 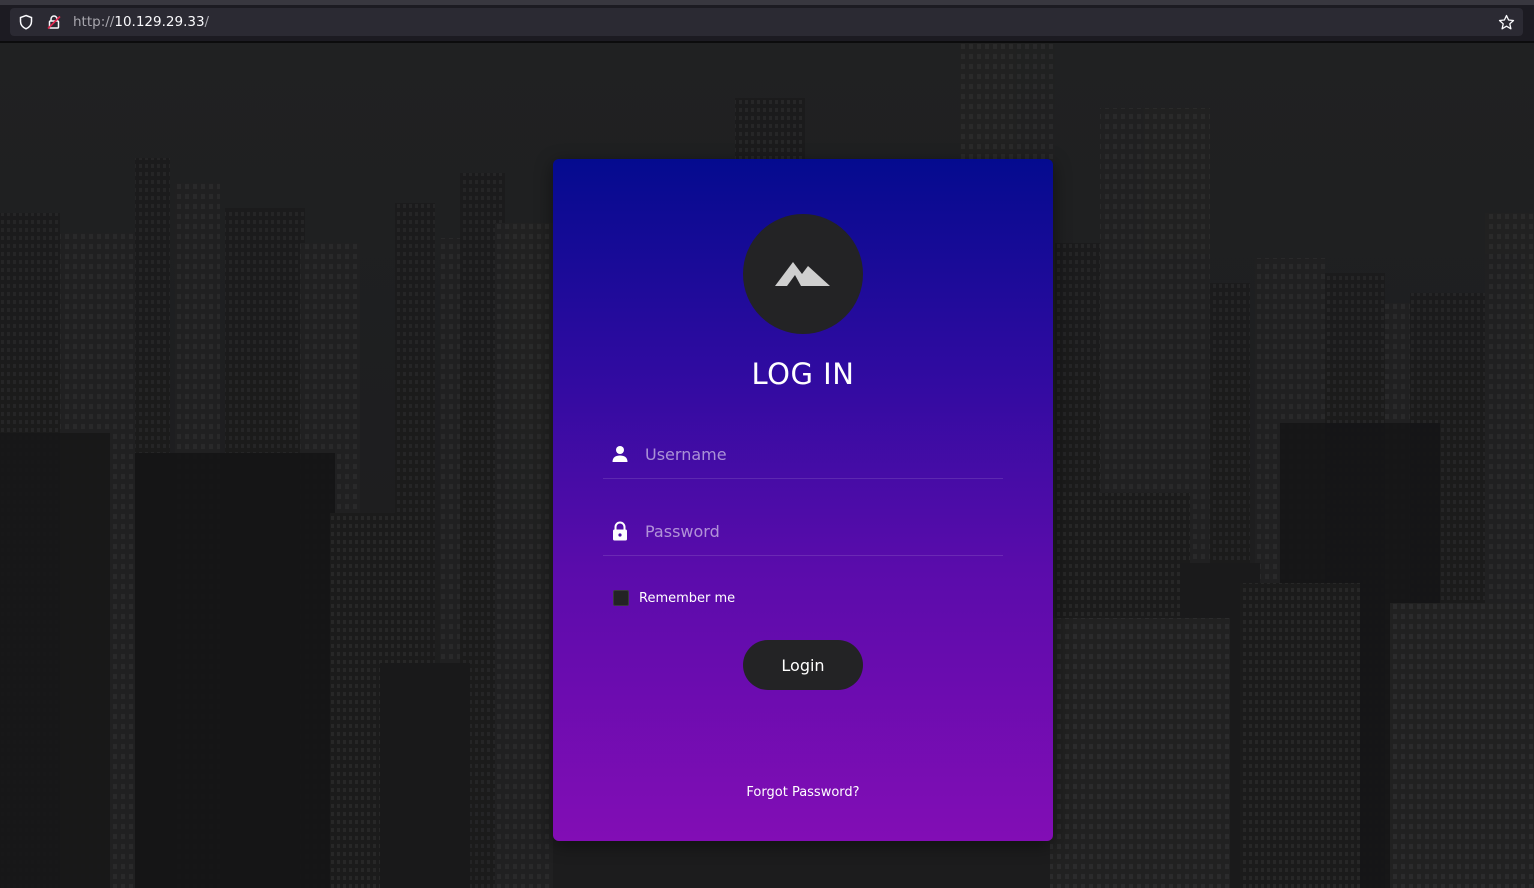 I want to click on password-field, so click(x=803, y=532).